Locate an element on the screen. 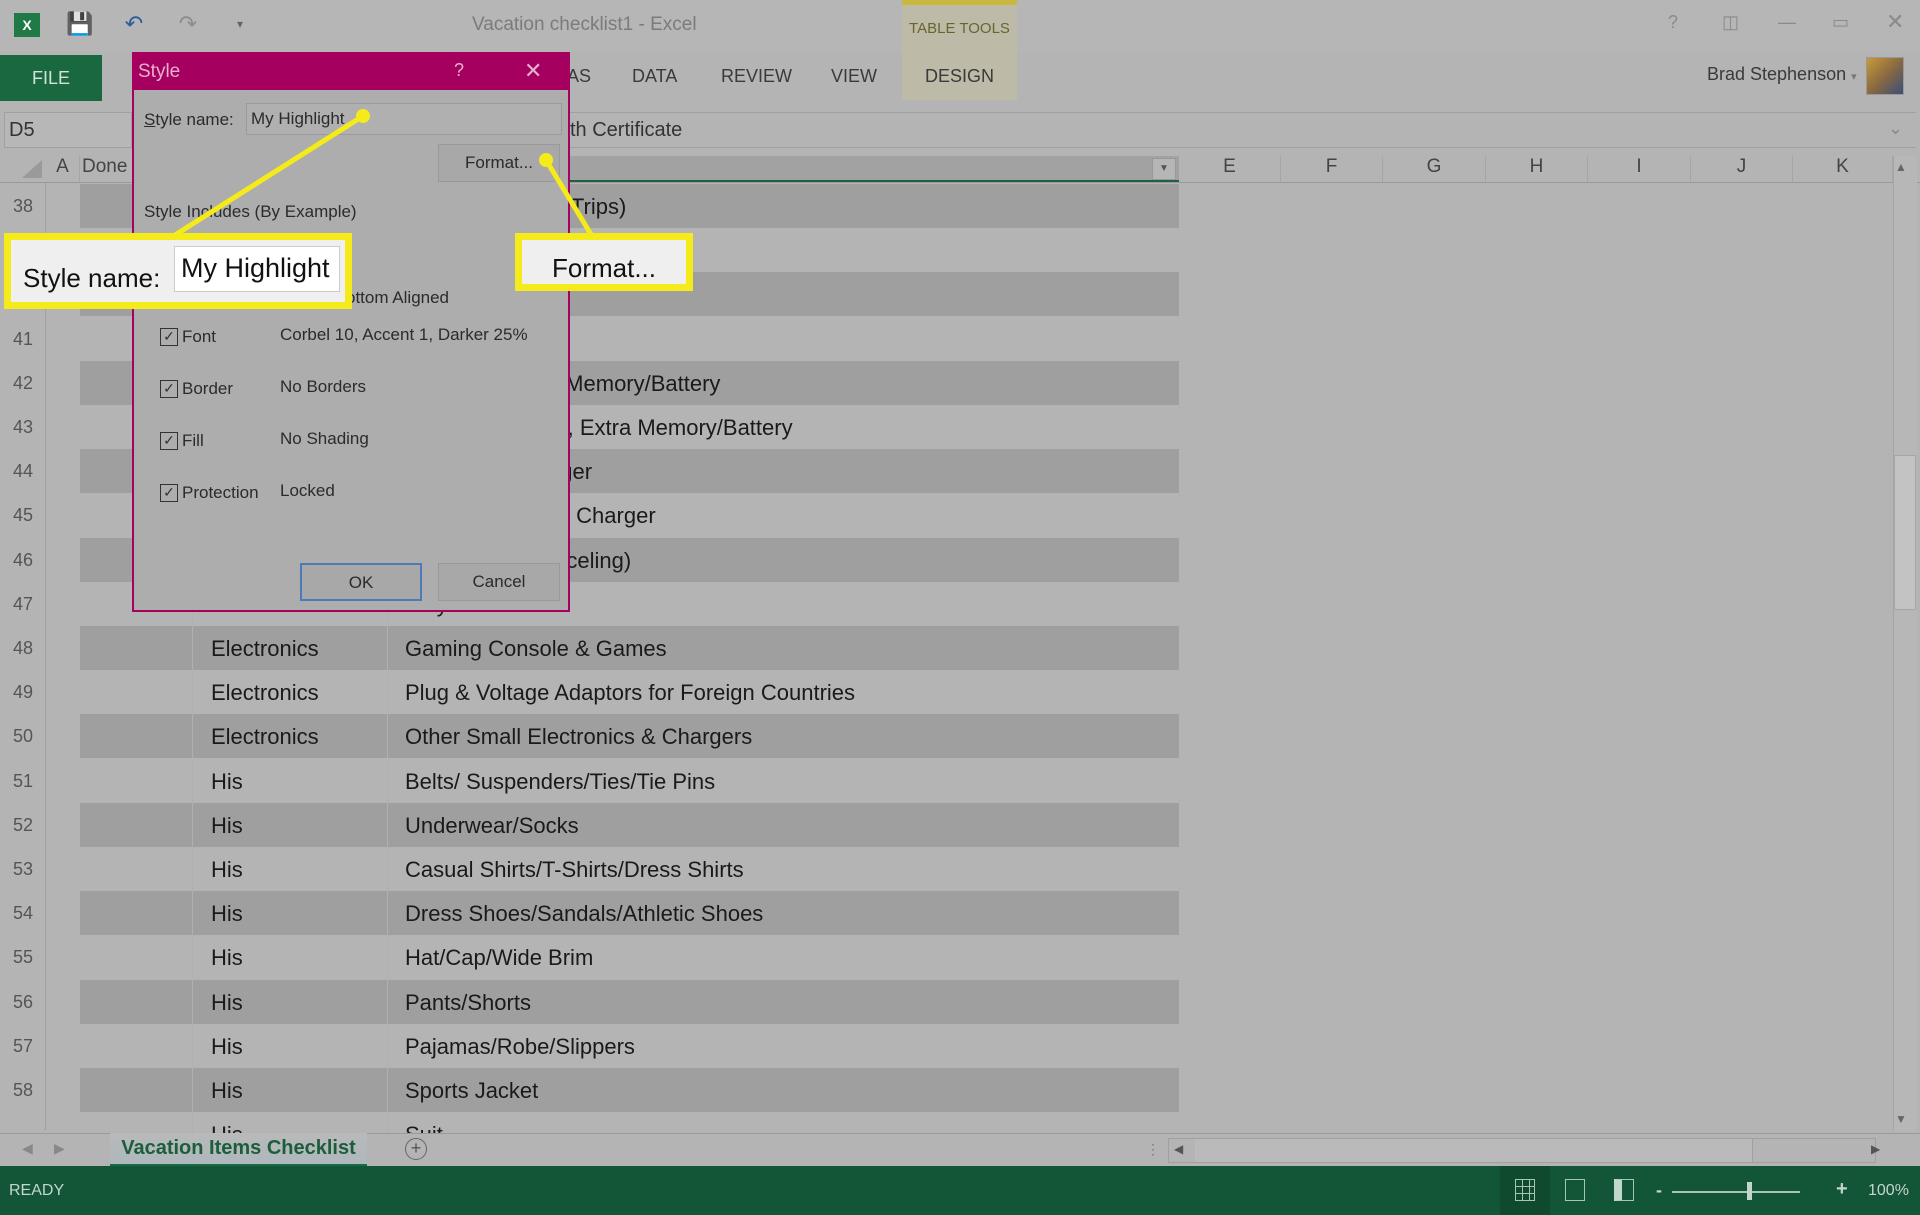 This screenshot has height=1215, width=1920. callout-lines is located at coordinates (384, 173).